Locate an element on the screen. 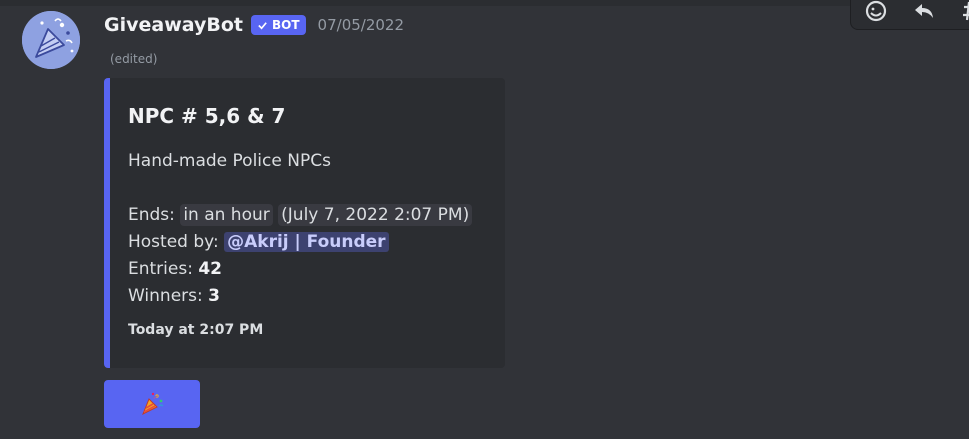  message-header: GiveawayBot BOT 07/05/2022 is located at coordinates (254, 25).